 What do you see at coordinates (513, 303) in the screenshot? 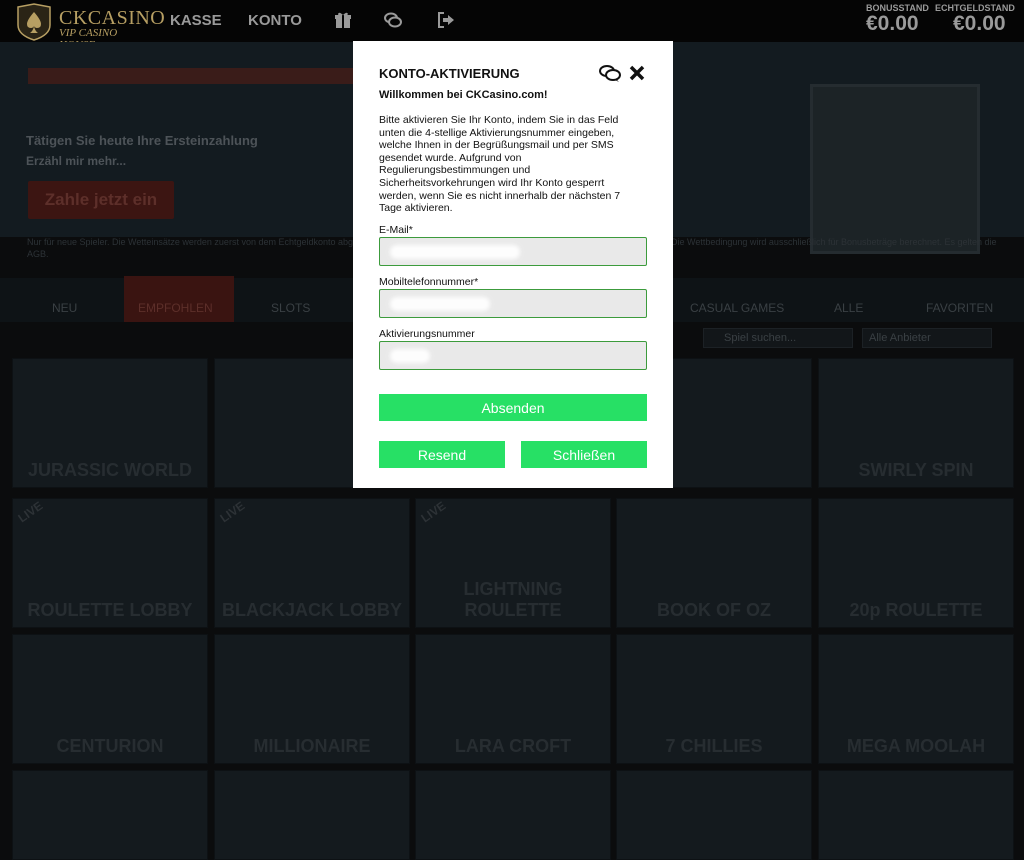
I see `phone-field` at bounding box center [513, 303].